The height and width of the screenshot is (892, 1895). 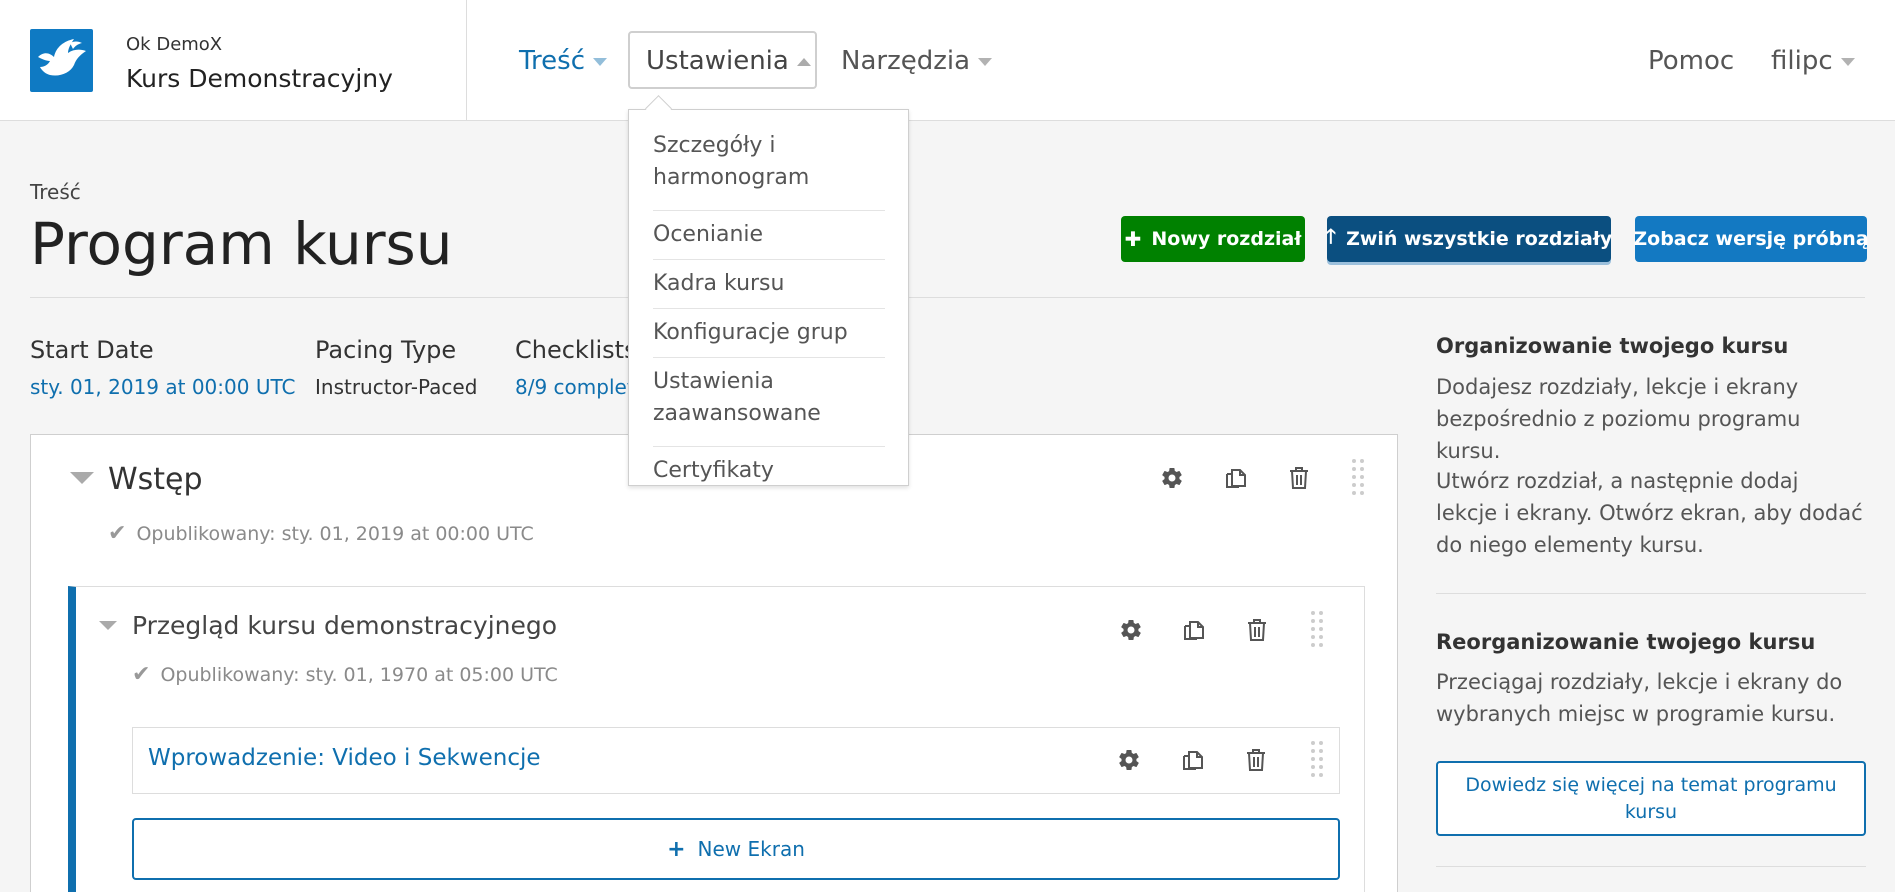 I want to click on section-title: Wstęp, so click(x=155, y=479).